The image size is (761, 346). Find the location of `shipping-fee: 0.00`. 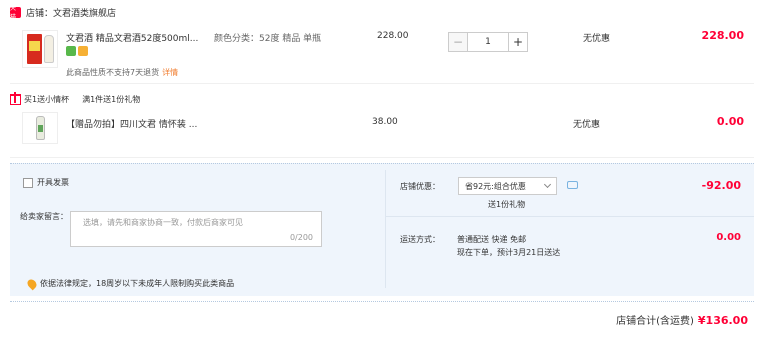

shipping-fee: 0.00 is located at coordinates (728, 237).